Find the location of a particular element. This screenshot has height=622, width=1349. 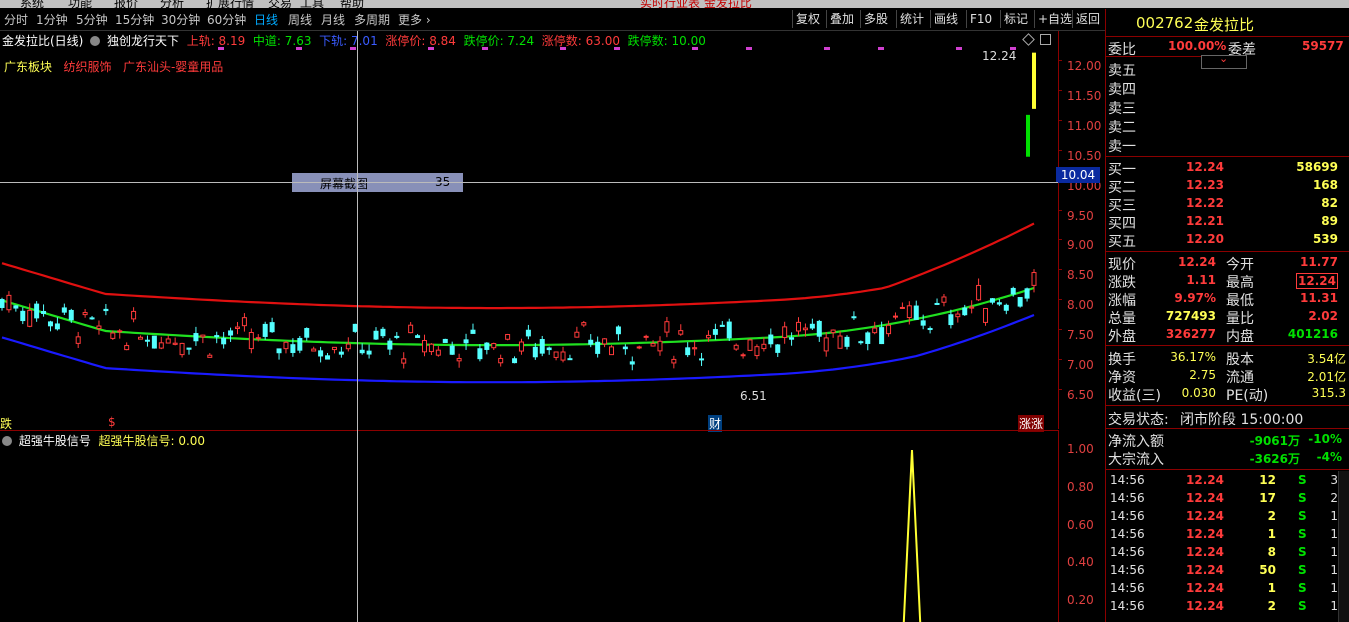

indicator-name: 独创龙行天下 is located at coordinates (143, 41).